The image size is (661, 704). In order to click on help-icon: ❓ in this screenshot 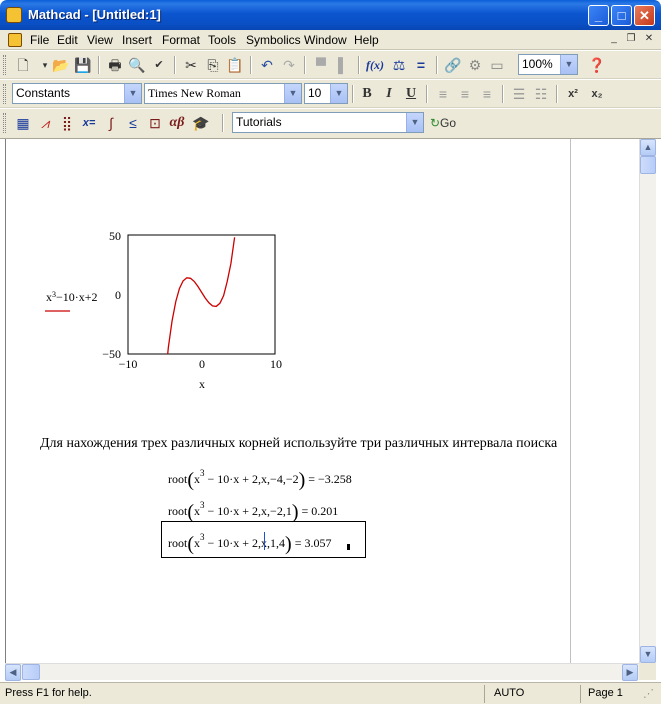, I will do `click(597, 65)`.